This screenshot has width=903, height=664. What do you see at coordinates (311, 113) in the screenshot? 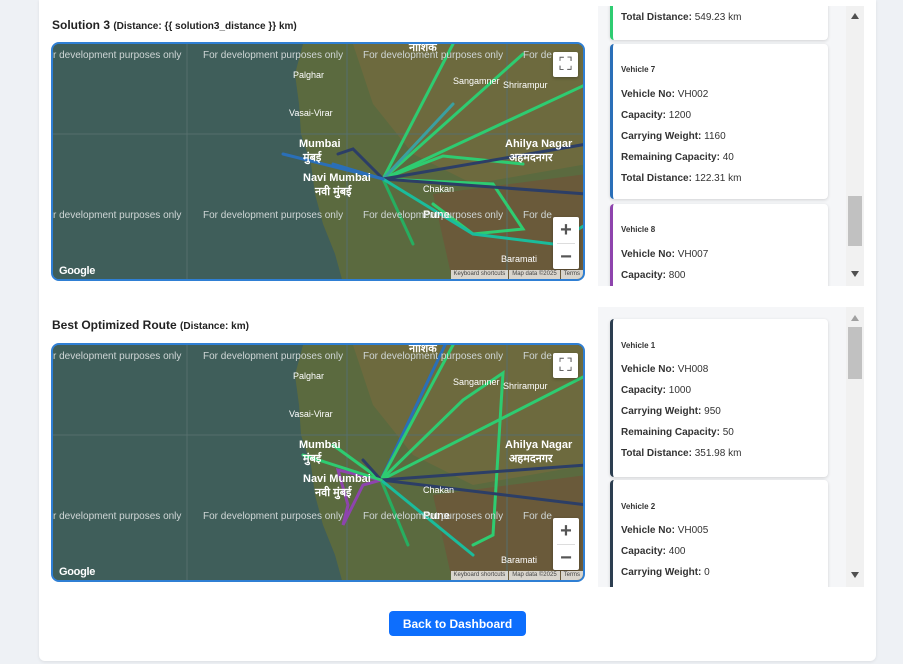
I see `place-vasai: Vasai-Virar` at bounding box center [311, 113].